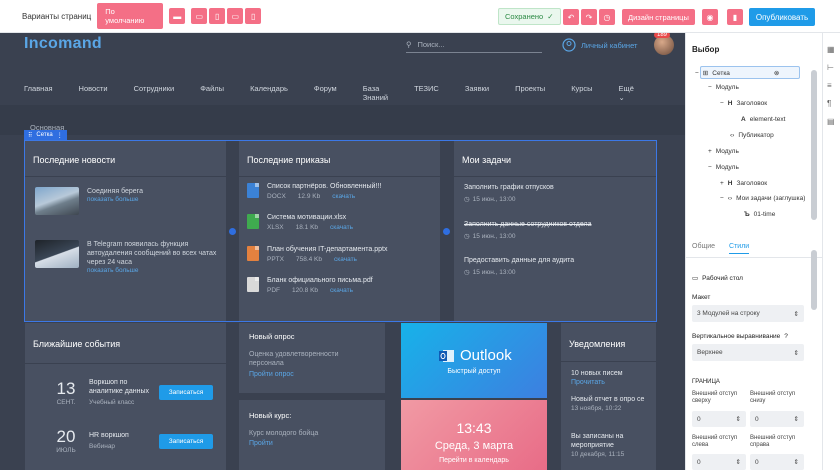 The width and height of the screenshot is (840, 470). What do you see at coordinates (814, 280) in the screenshot?
I see `properties-scrollbar` at bounding box center [814, 280].